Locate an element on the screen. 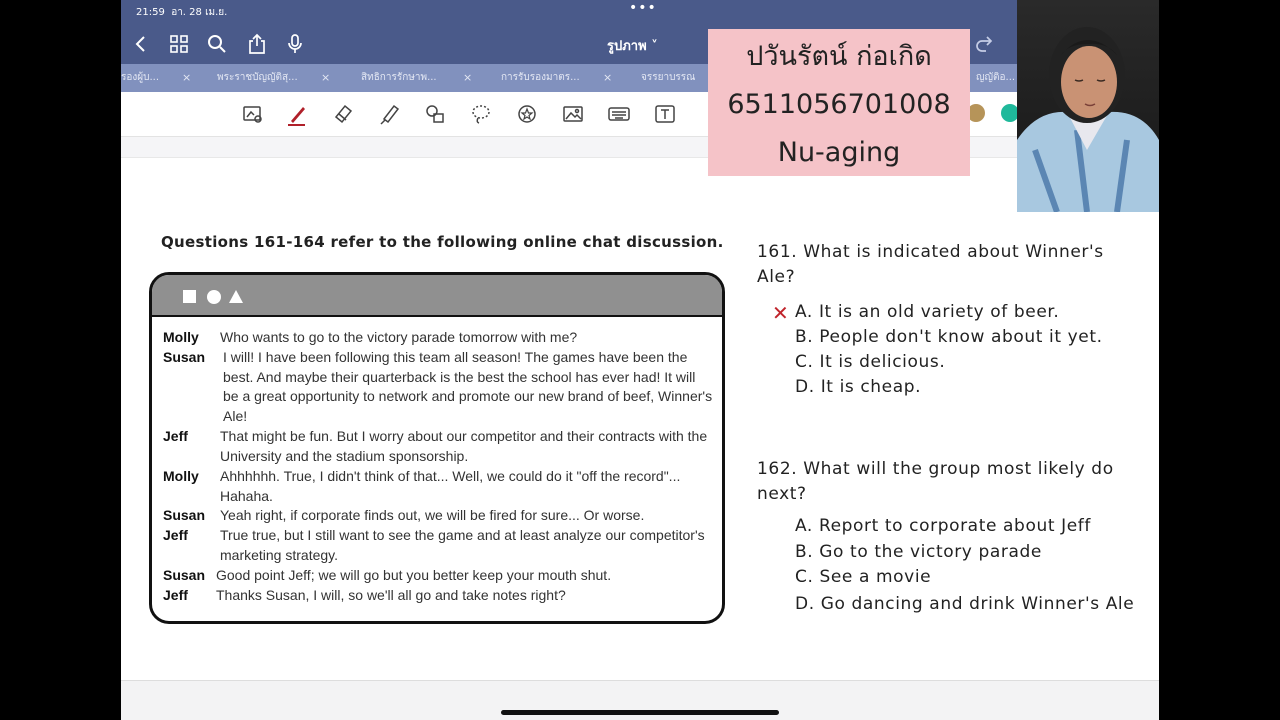 The height and width of the screenshot is (720, 1280). option-161-a: A. It is an old variety of beer. is located at coordinates (927, 312).